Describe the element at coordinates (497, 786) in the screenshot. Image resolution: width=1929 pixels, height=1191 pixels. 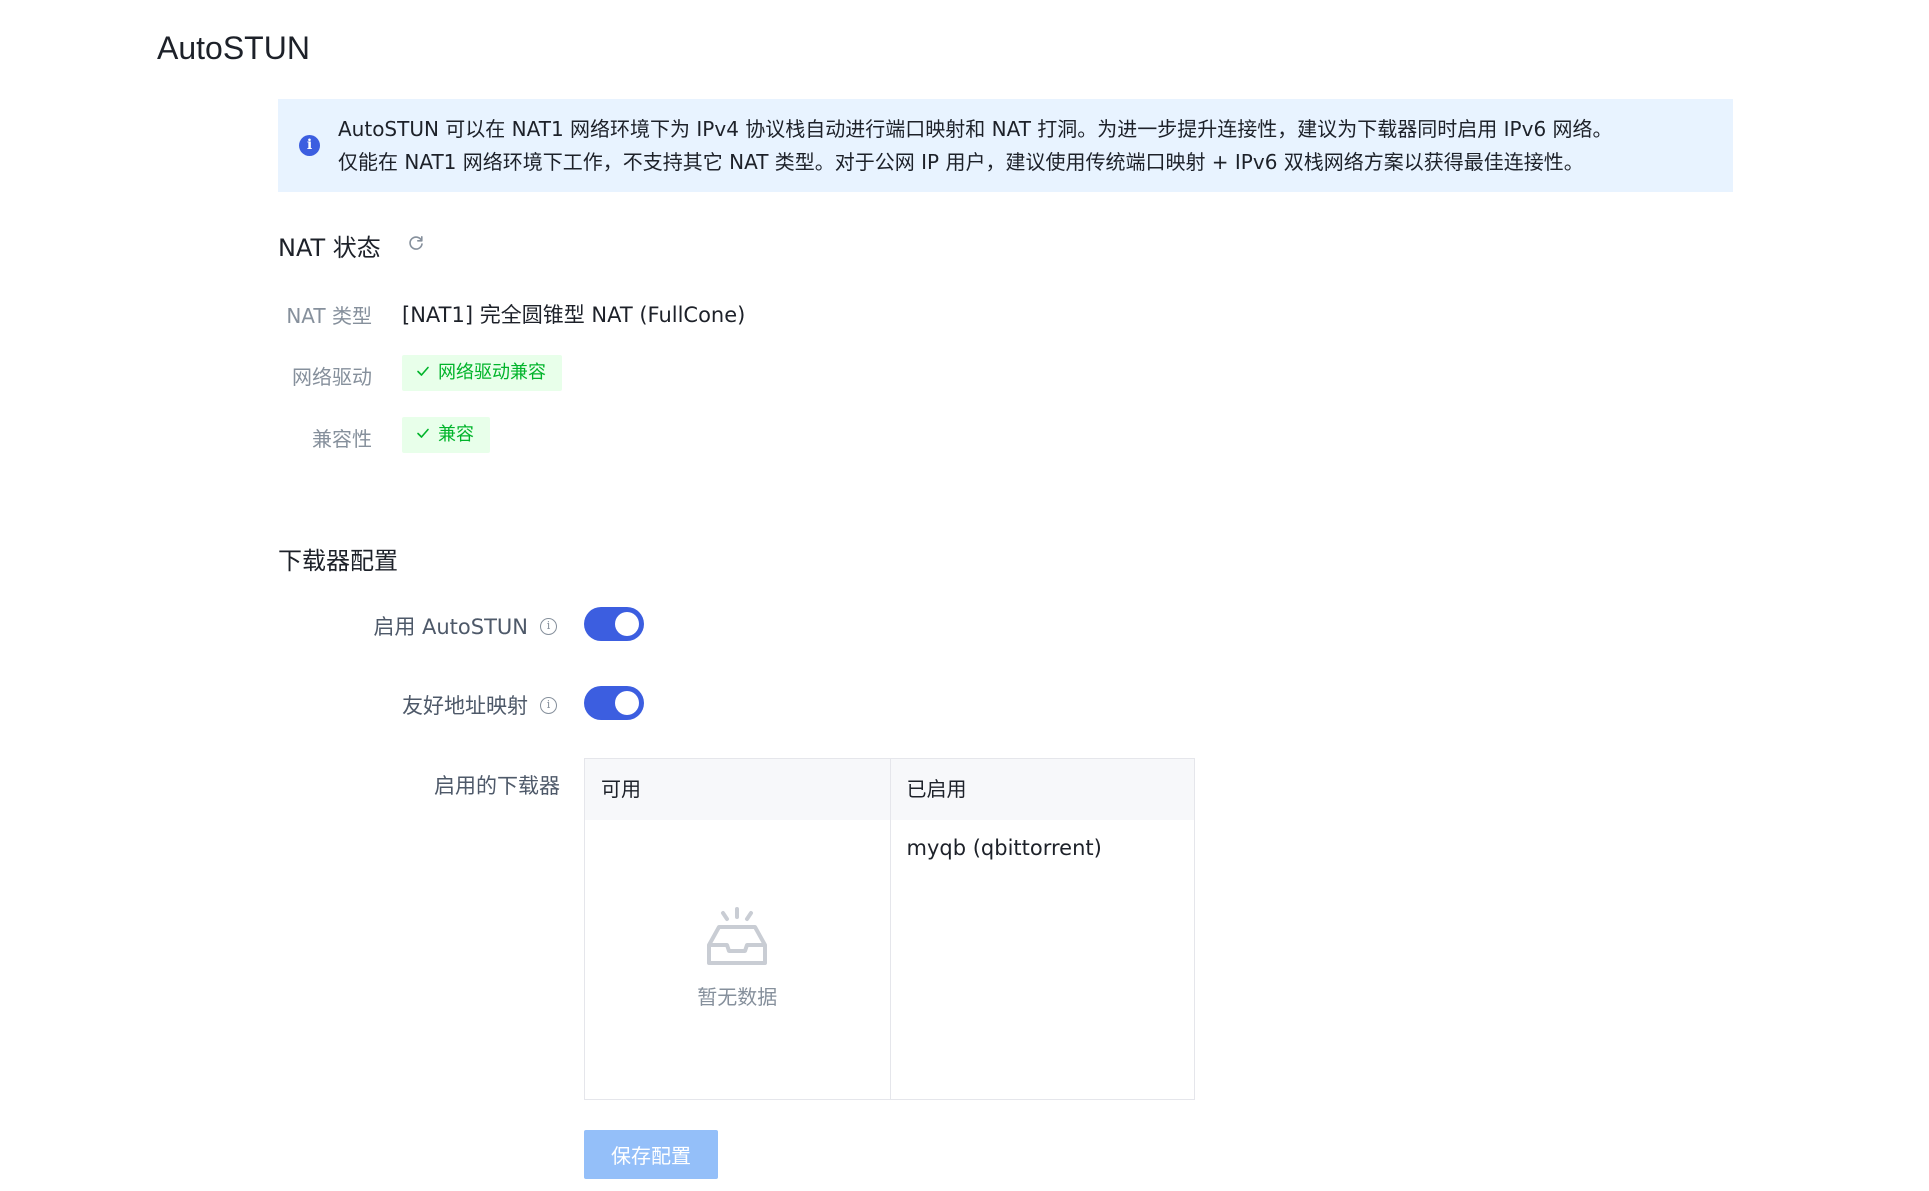
I see `enabled-downloaders-label: 启用的下载器` at that location.